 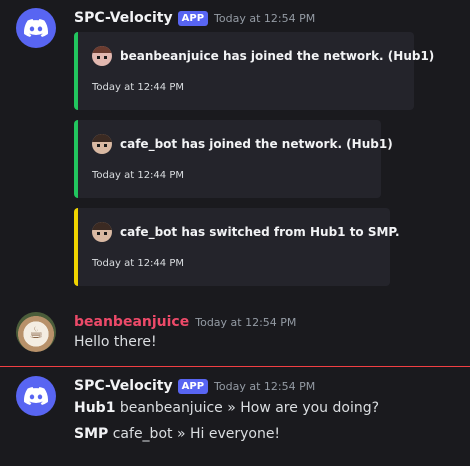 What do you see at coordinates (260, 232) in the screenshot?
I see `embed-text: cafe_bot has switched from Hub1 to SMP.` at bounding box center [260, 232].